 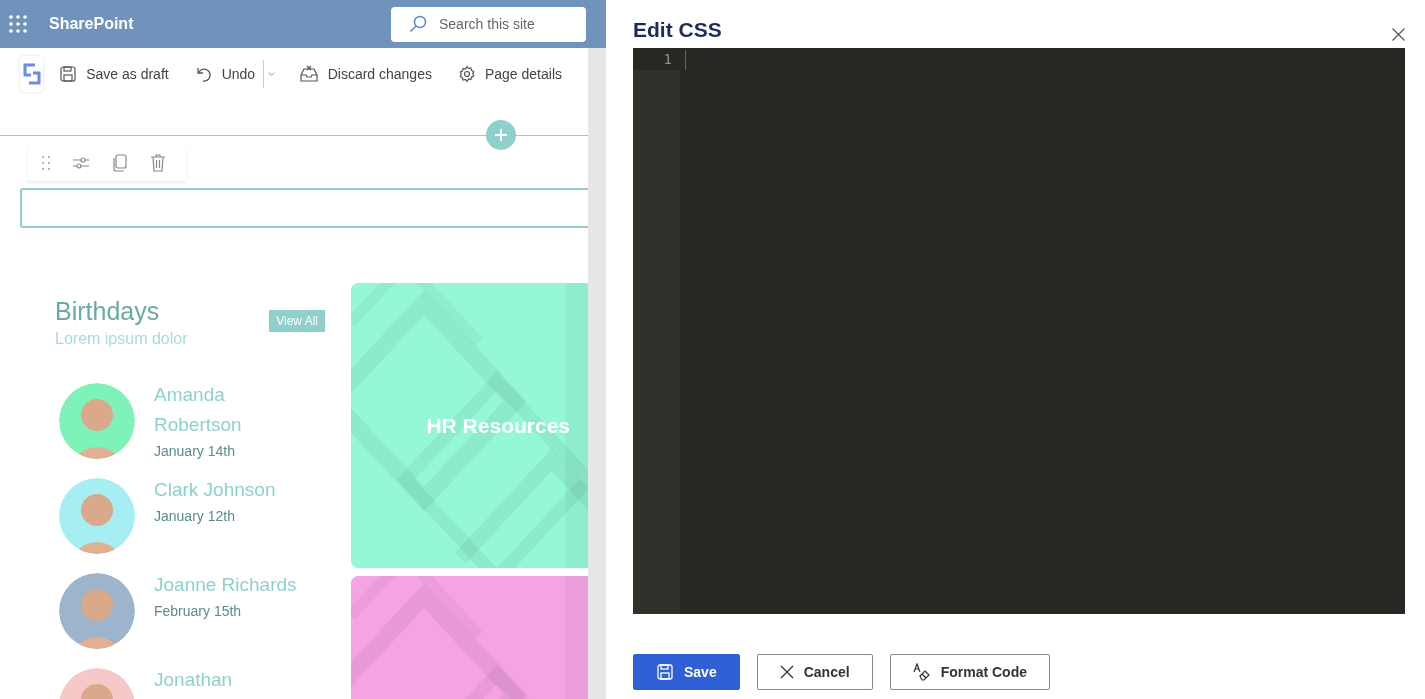 I want to click on format-icon, so click(x=921, y=672).